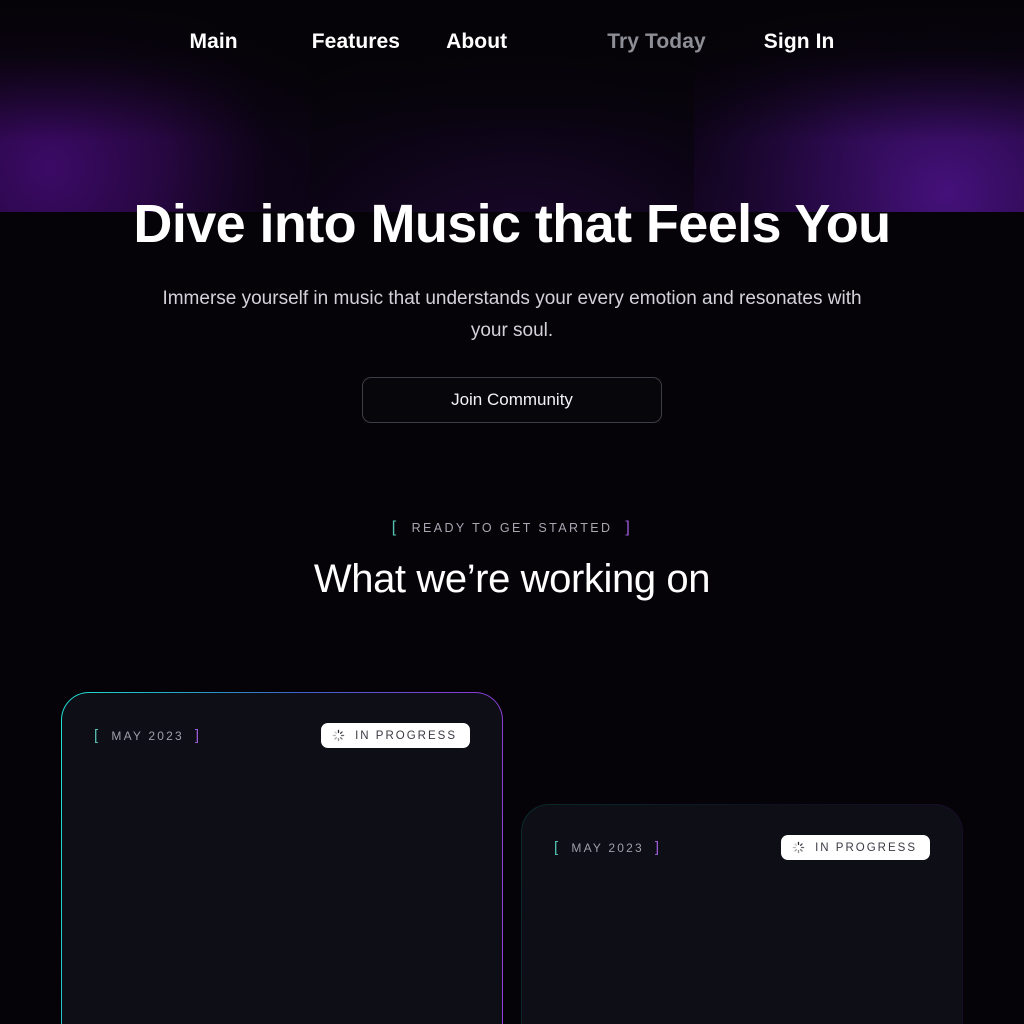 The width and height of the screenshot is (1024, 1024). What do you see at coordinates (356, 42) in the screenshot?
I see `nav-link-features: Features` at bounding box center [356, 42].